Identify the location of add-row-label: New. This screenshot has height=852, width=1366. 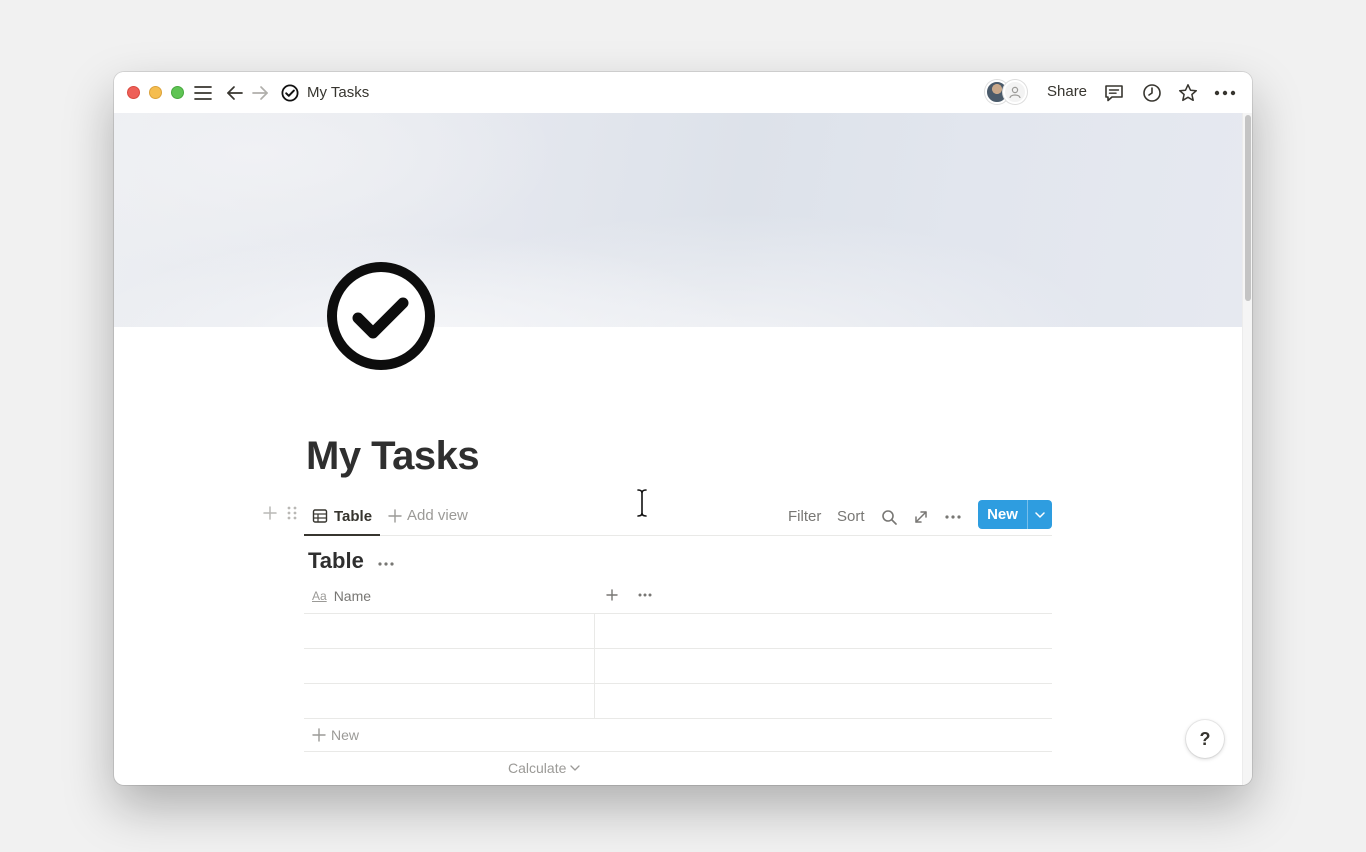
(345, 735).